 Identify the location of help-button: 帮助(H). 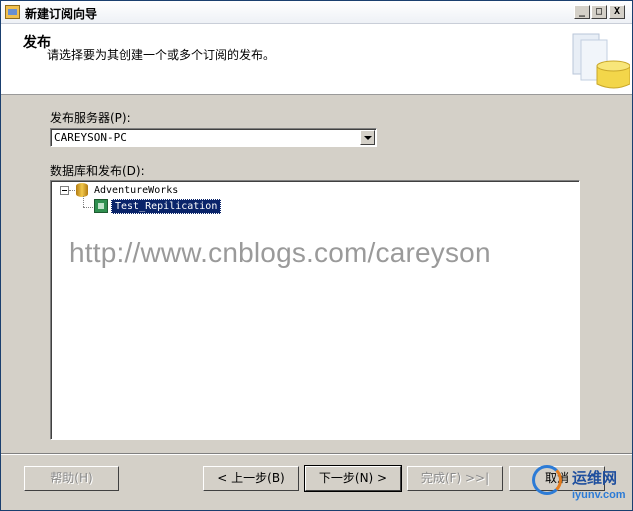
(71, 478).